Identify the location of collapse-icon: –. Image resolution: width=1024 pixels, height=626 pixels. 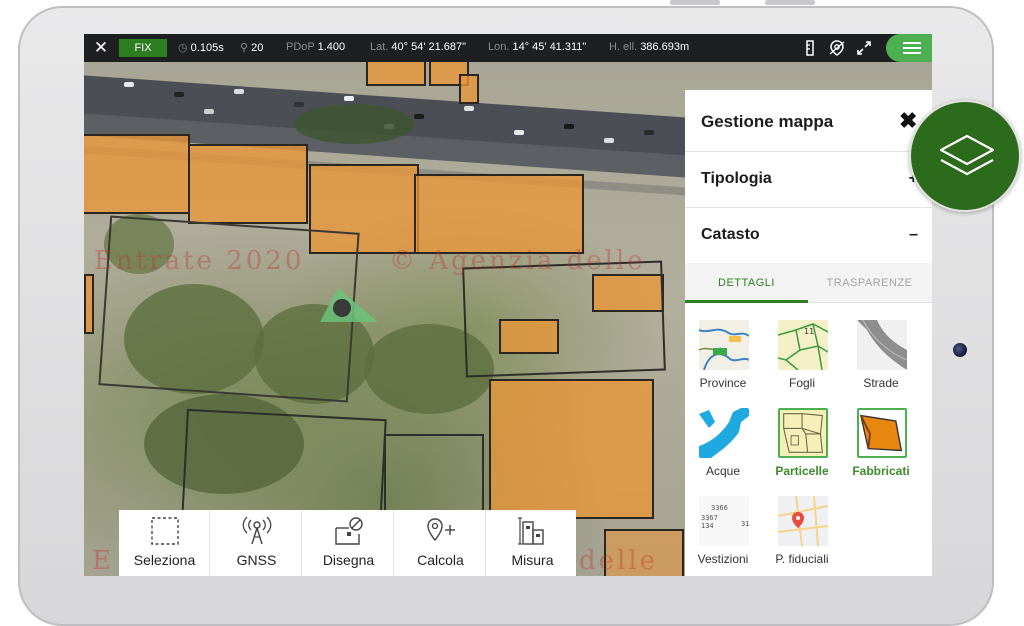
(913, 234).